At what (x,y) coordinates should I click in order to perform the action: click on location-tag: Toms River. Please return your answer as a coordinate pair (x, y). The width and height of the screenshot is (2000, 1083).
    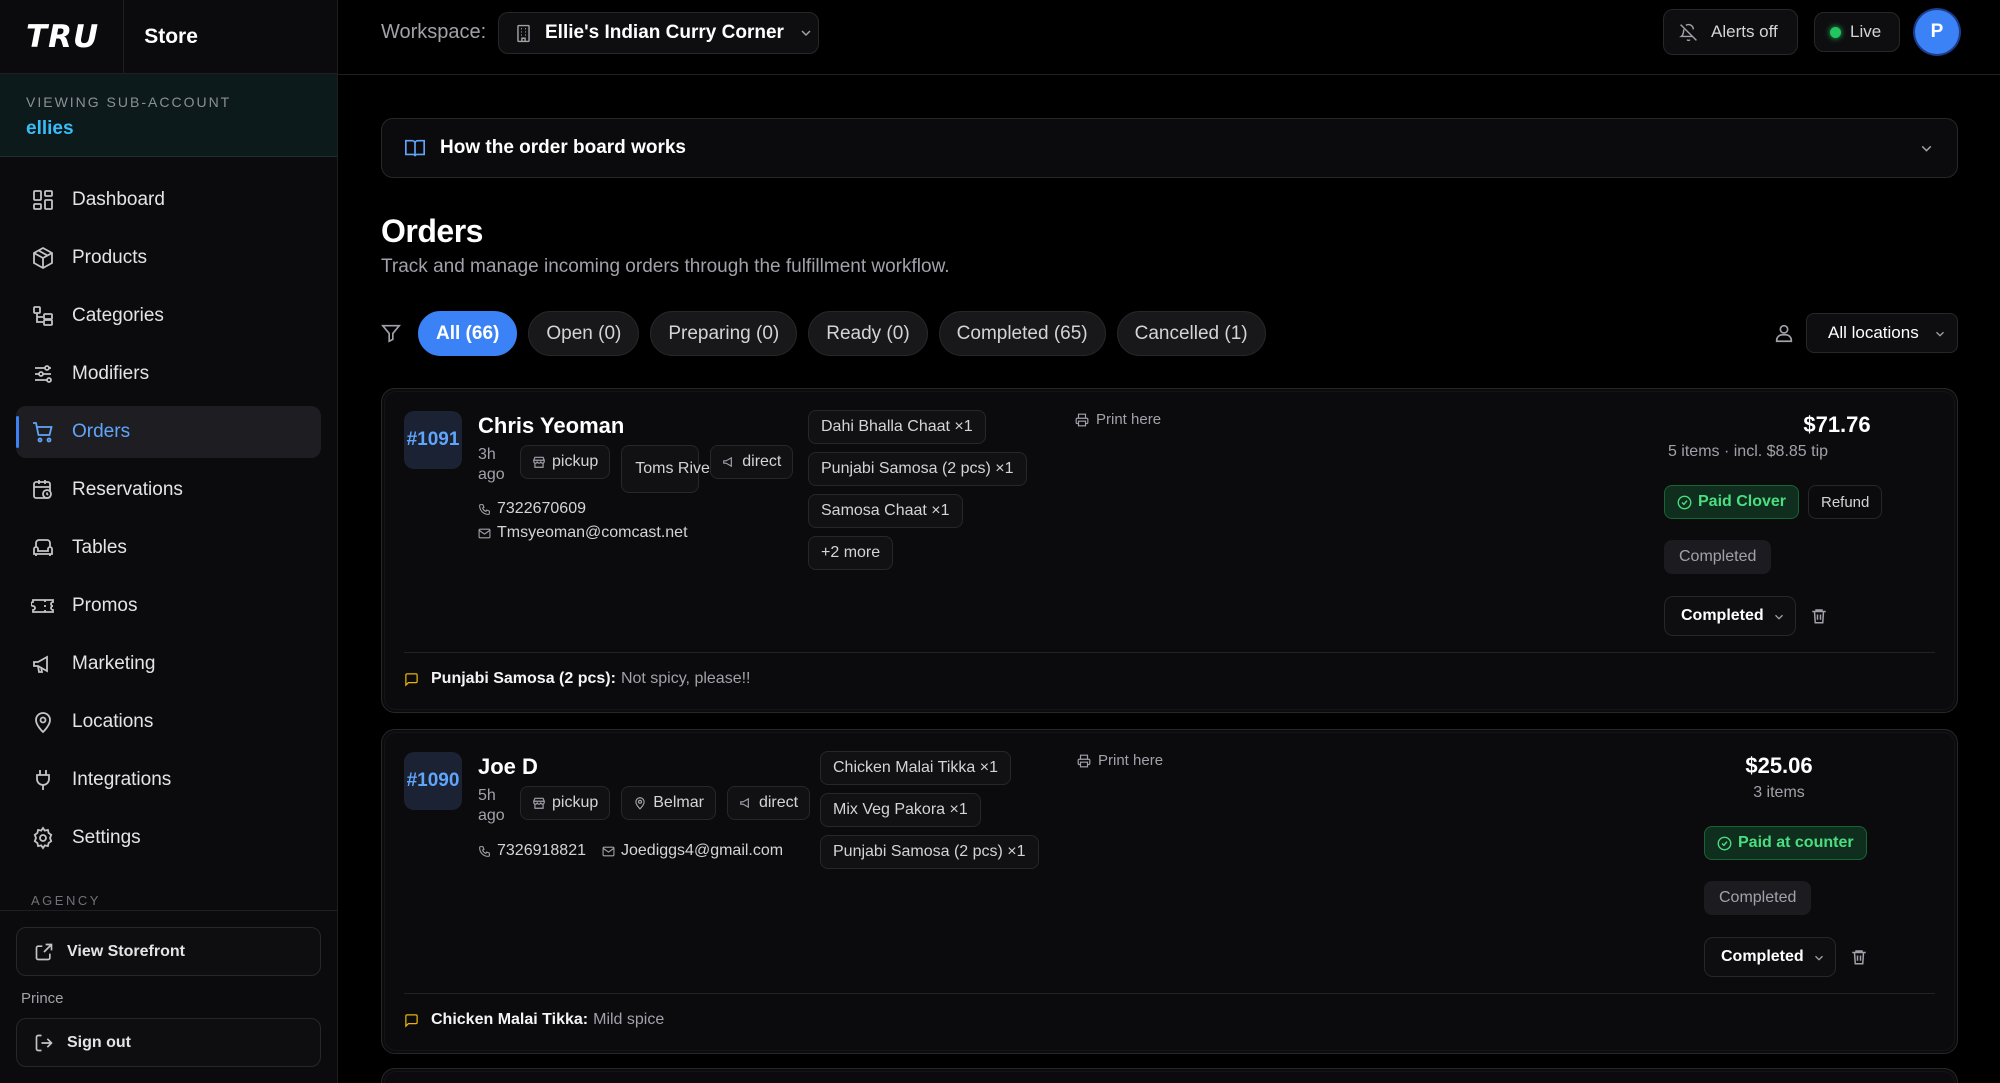
    Looking at the image, I should click on (668, 469).